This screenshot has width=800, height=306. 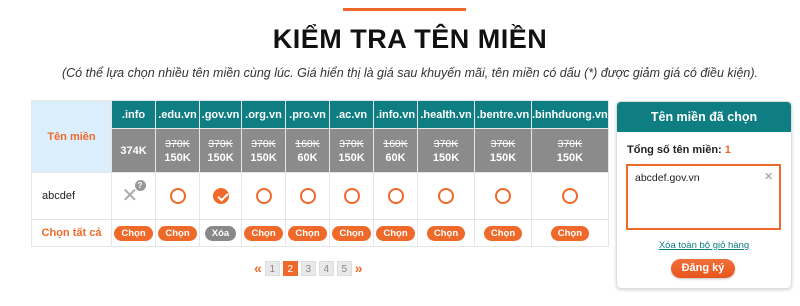 I want to click on ext-header: .ac.vn, so click(x=351, y=114).